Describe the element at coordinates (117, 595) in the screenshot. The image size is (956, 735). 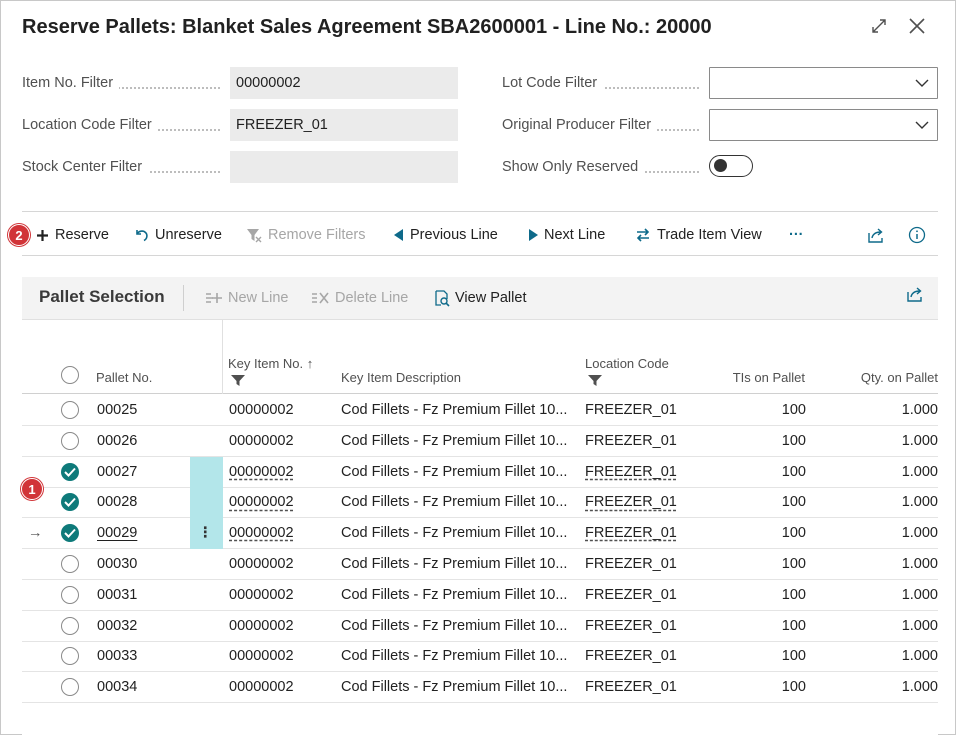
I see `pallet-no-cell: 00031` at that location.